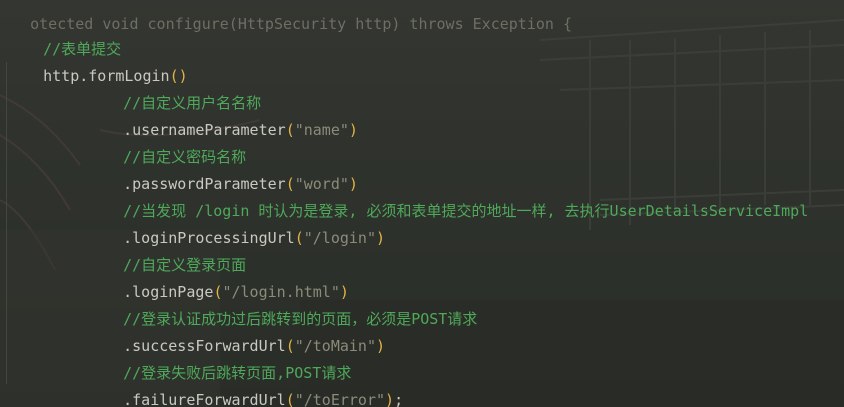 The width and height of the screenshot is (844, 407). I want to click on code-string: "name", so click(321, 130).